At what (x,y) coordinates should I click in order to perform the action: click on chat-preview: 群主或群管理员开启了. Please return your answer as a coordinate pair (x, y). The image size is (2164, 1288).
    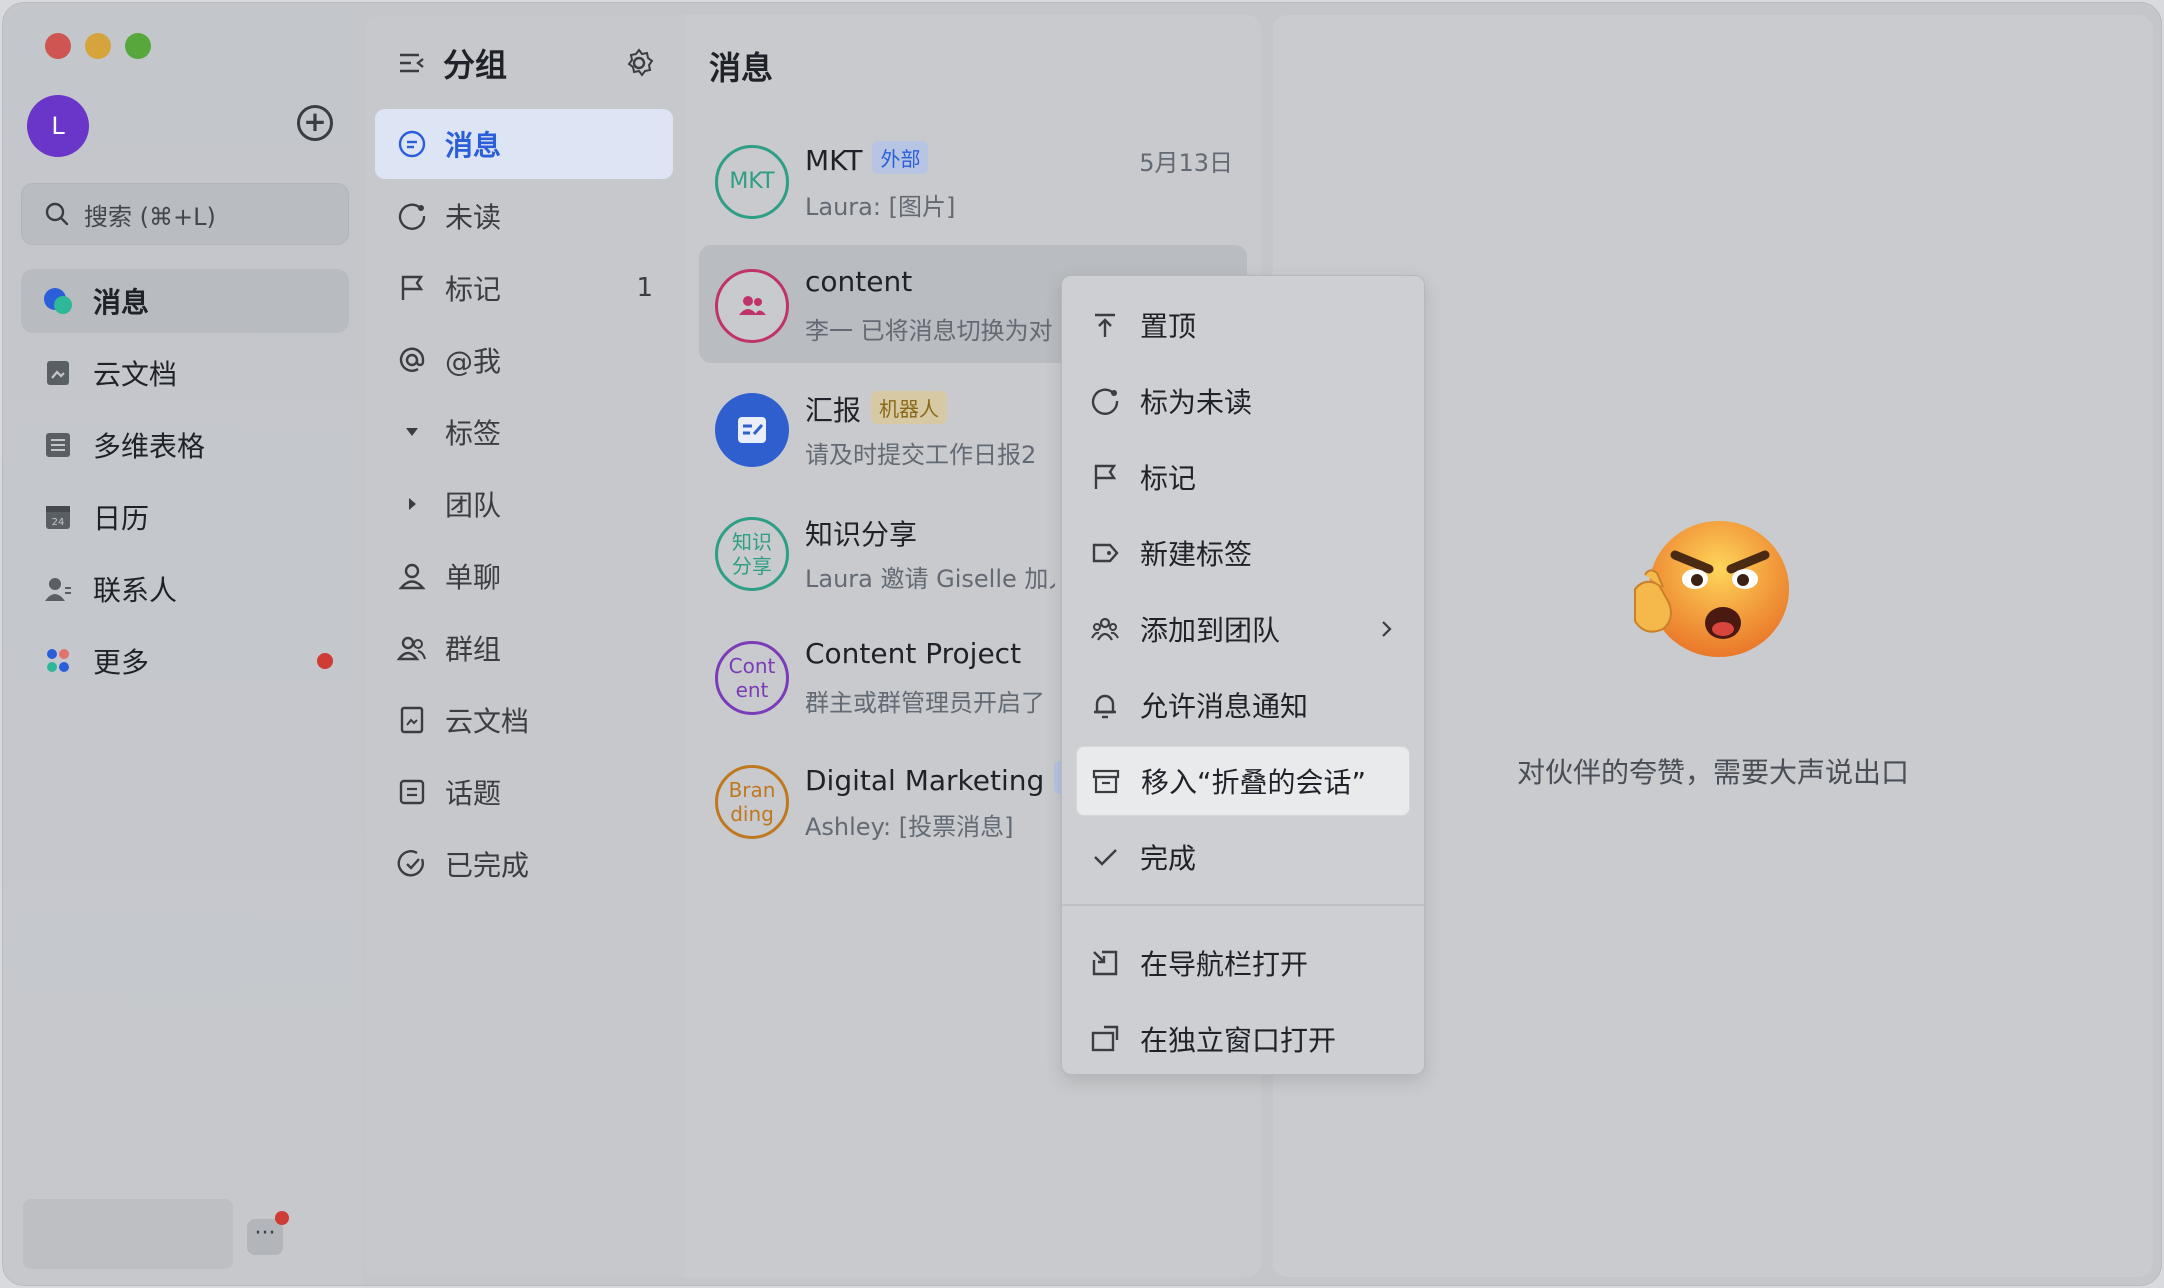
    Looking at the image, I should click on (925, 703).